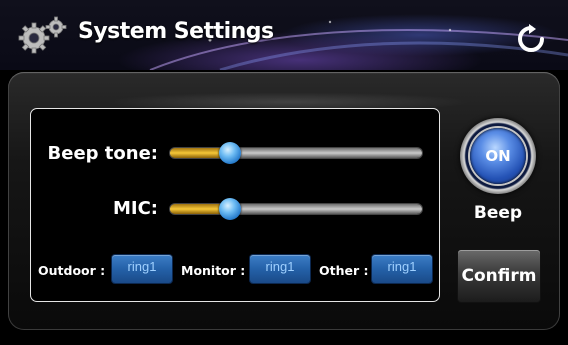  What do you see at coordinates (280, 269) in the screenshot?
I see `monitor-ring-select: ring1` at bounding box center [280, 269].